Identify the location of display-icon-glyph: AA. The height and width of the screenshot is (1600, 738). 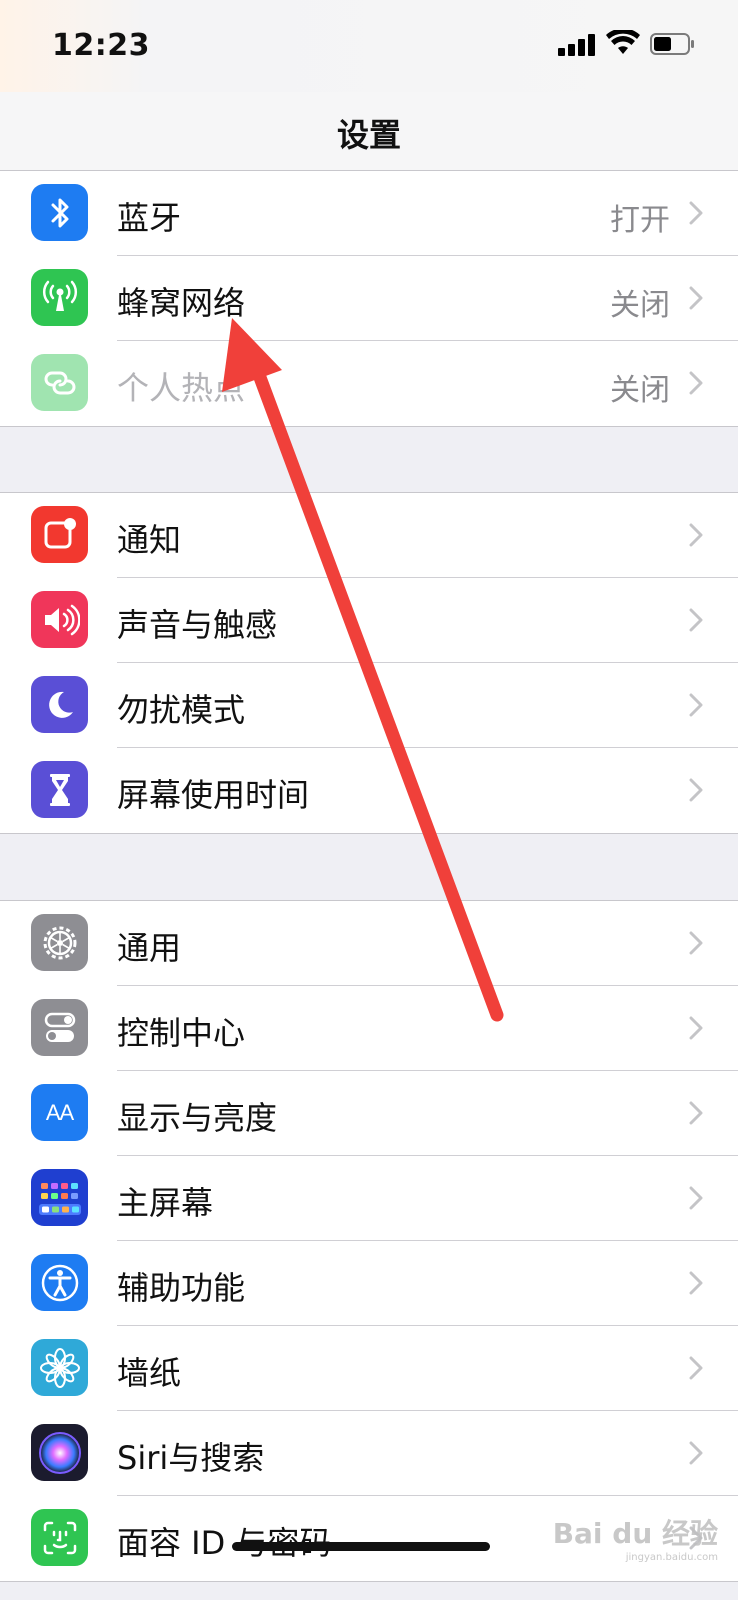
(59, 1112).